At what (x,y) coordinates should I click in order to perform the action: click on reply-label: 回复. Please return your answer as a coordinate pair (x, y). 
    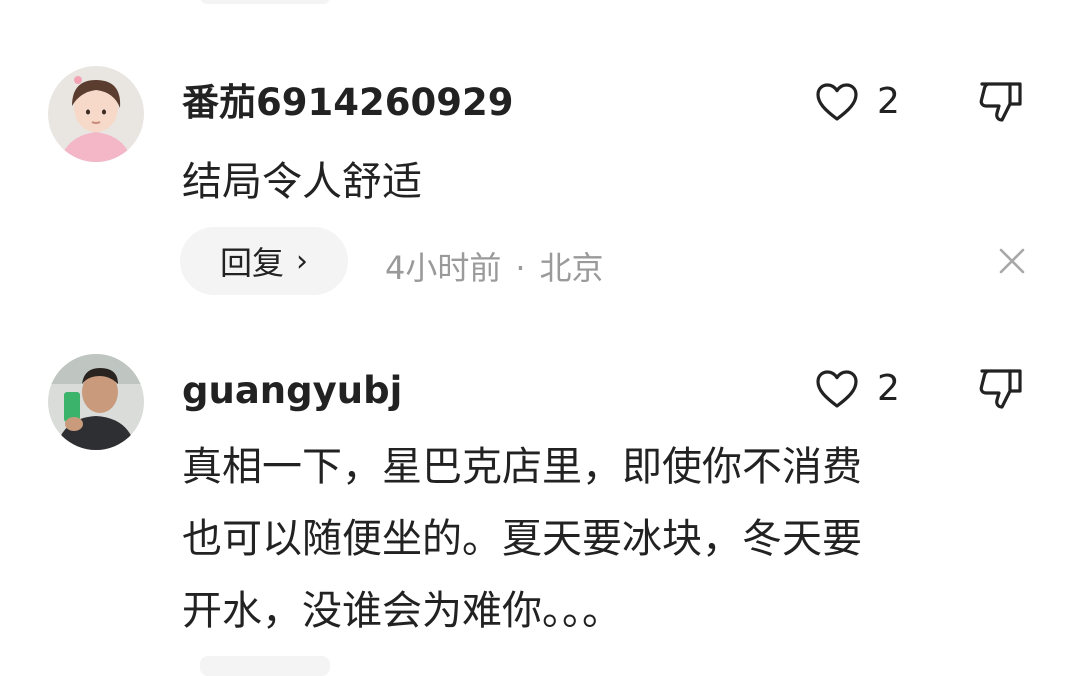
    Looking at the image, I should click on (251, 263).